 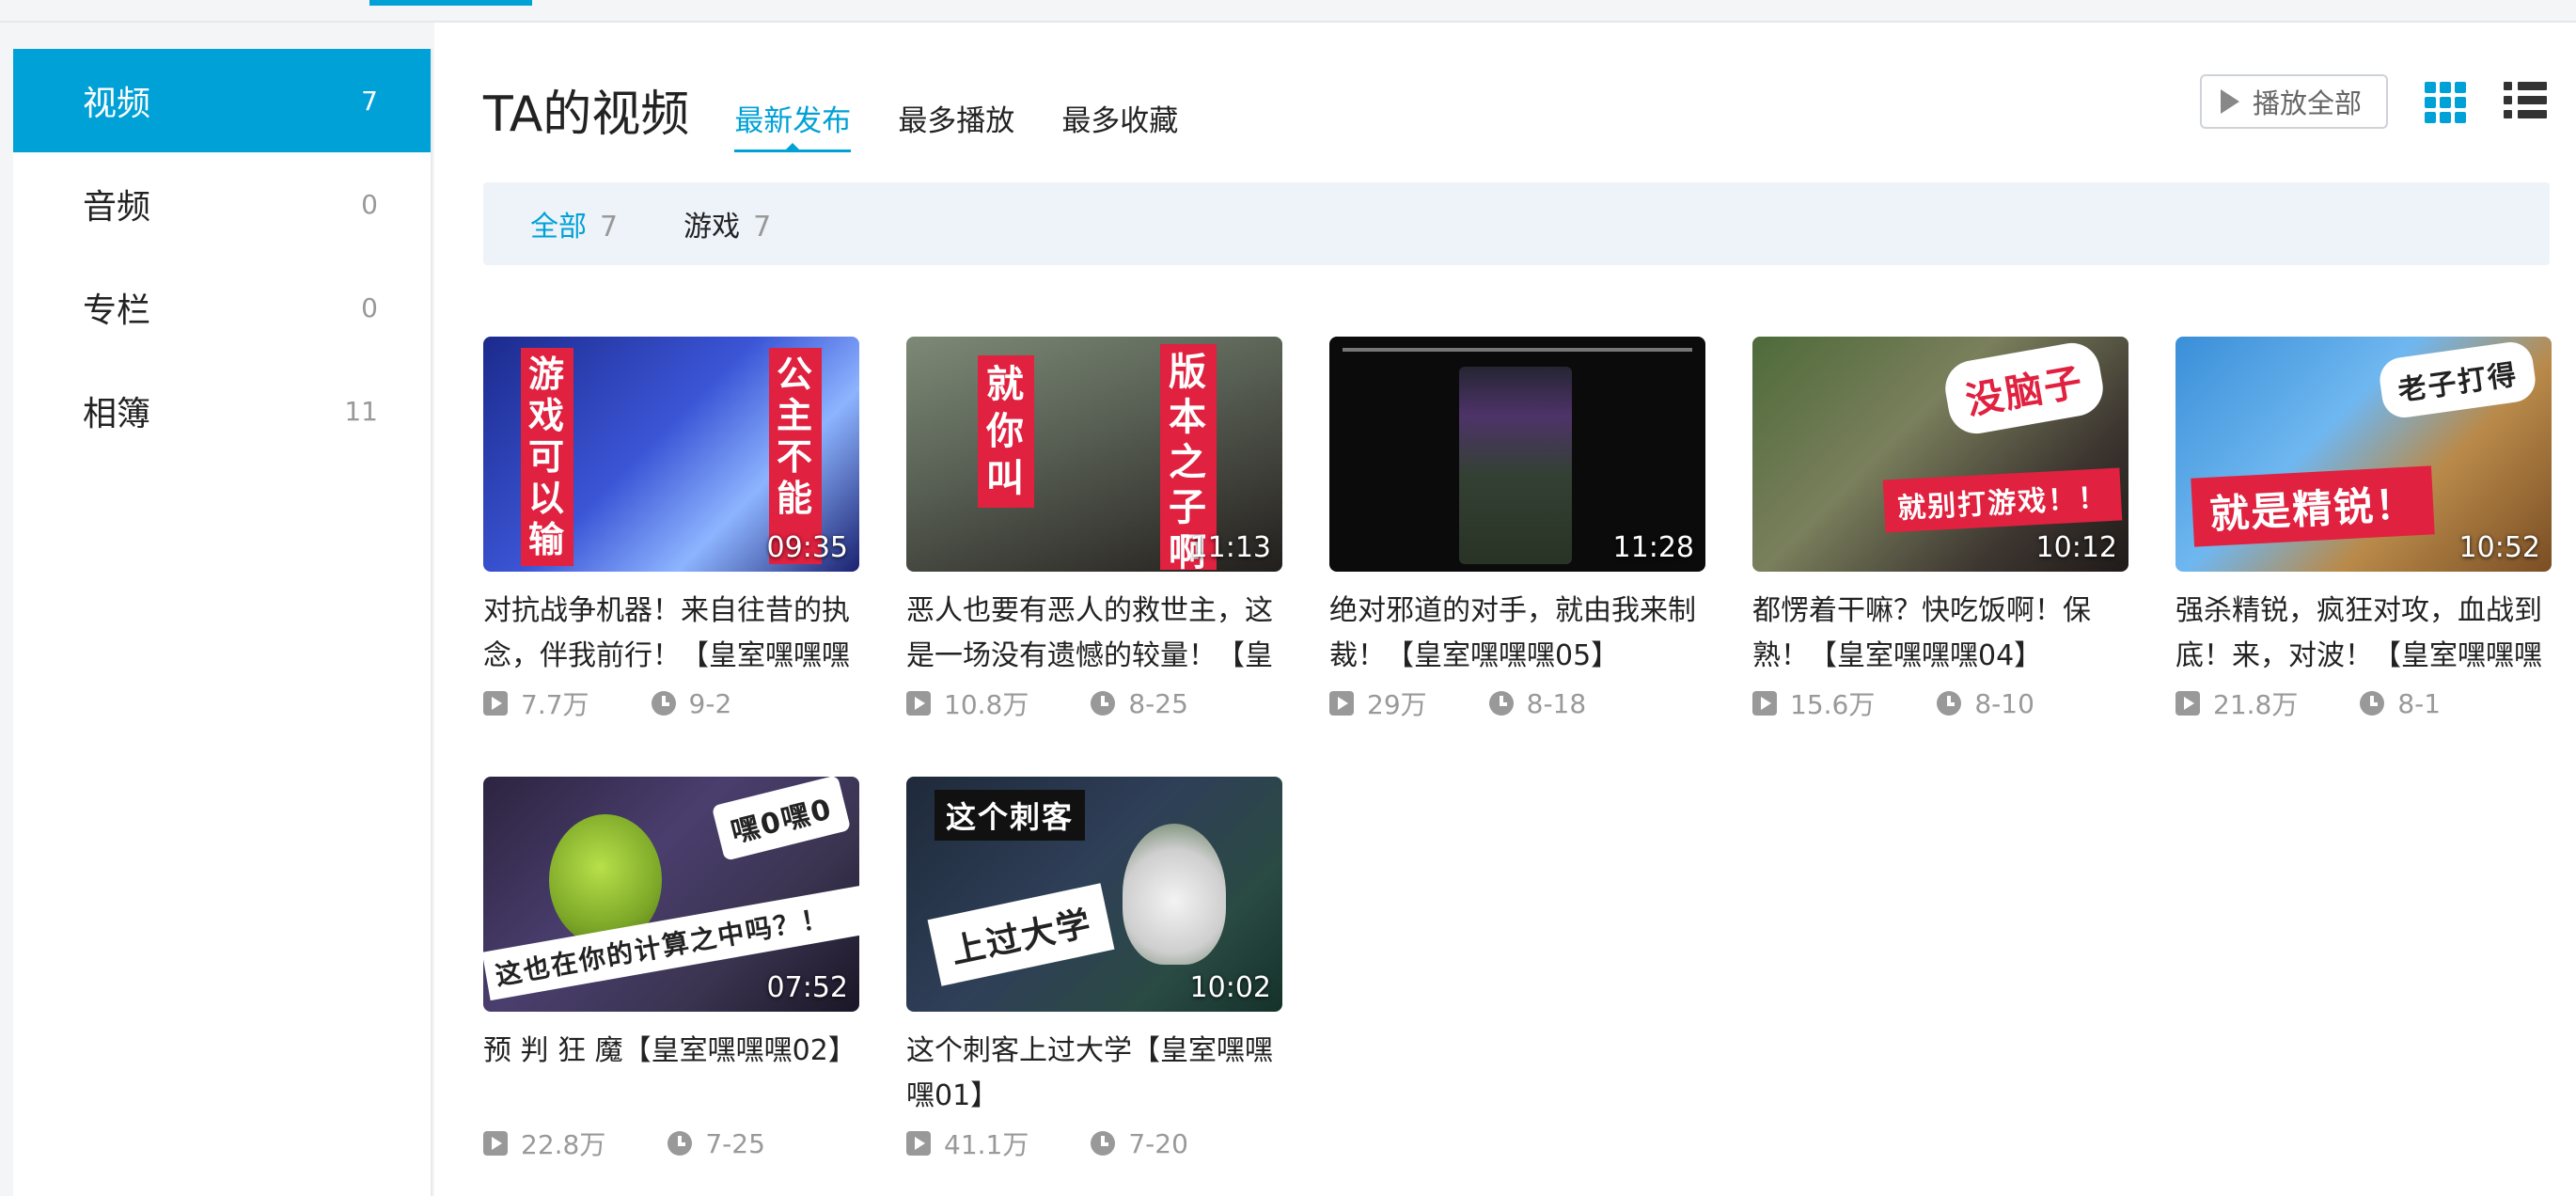 I want to click on sidebar-item-audio: 音频 0, so click(x=222, y=204).